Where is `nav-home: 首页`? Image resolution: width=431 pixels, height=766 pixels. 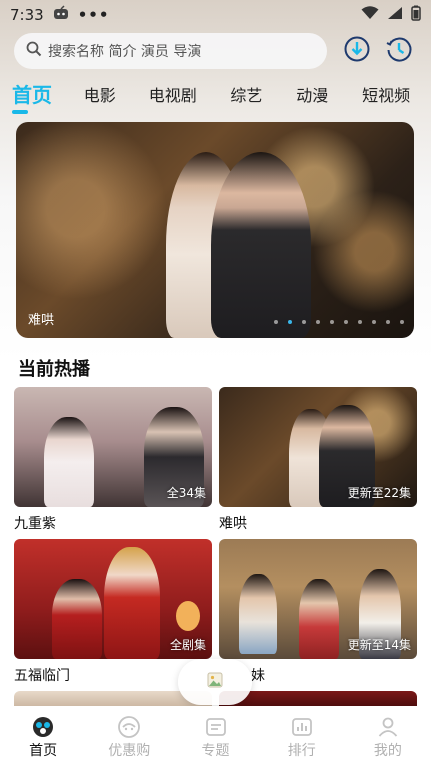 nav-home: 首页 is located at coordinates (43, 736).